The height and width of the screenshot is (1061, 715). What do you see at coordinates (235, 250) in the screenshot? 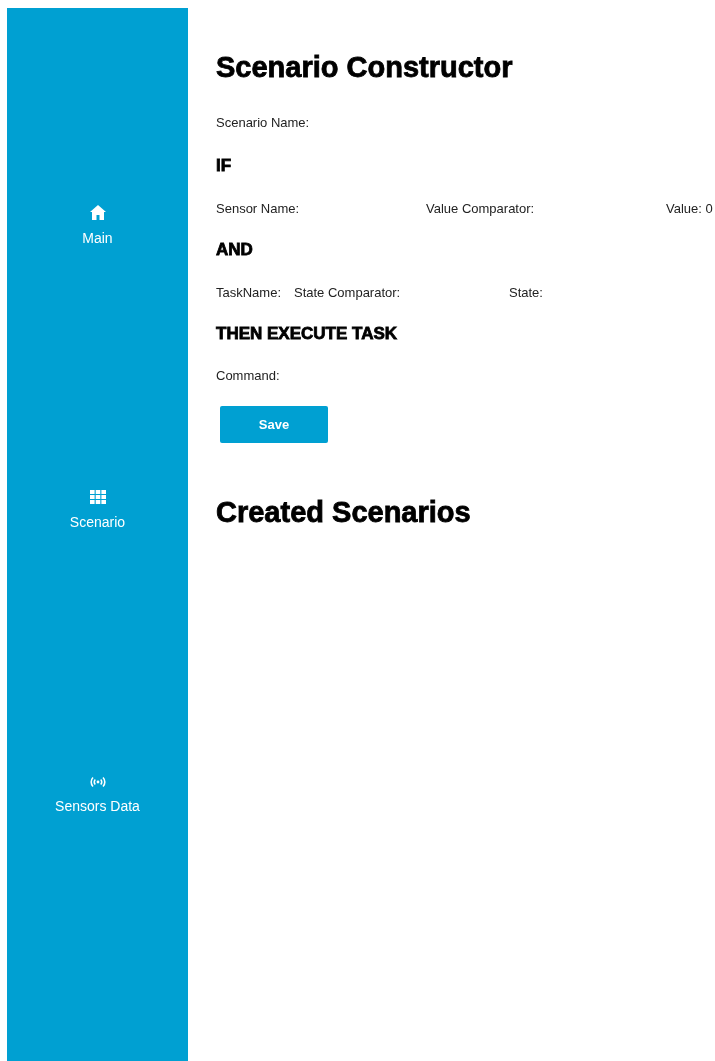
I see `section-heading: AND` at bounding box center [235, 250].